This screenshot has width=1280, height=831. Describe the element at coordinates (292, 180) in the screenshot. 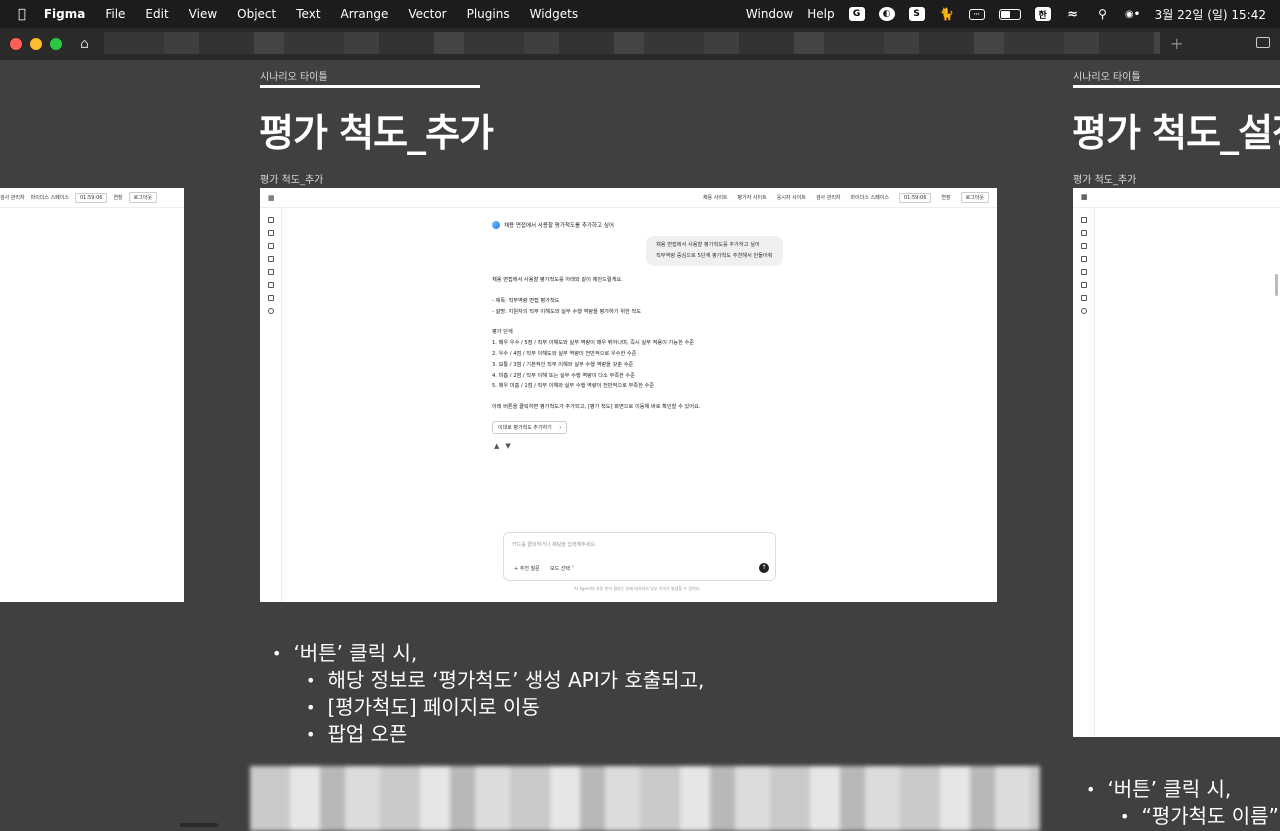

I see `frame-label: 평가 척도_추가` at that location.